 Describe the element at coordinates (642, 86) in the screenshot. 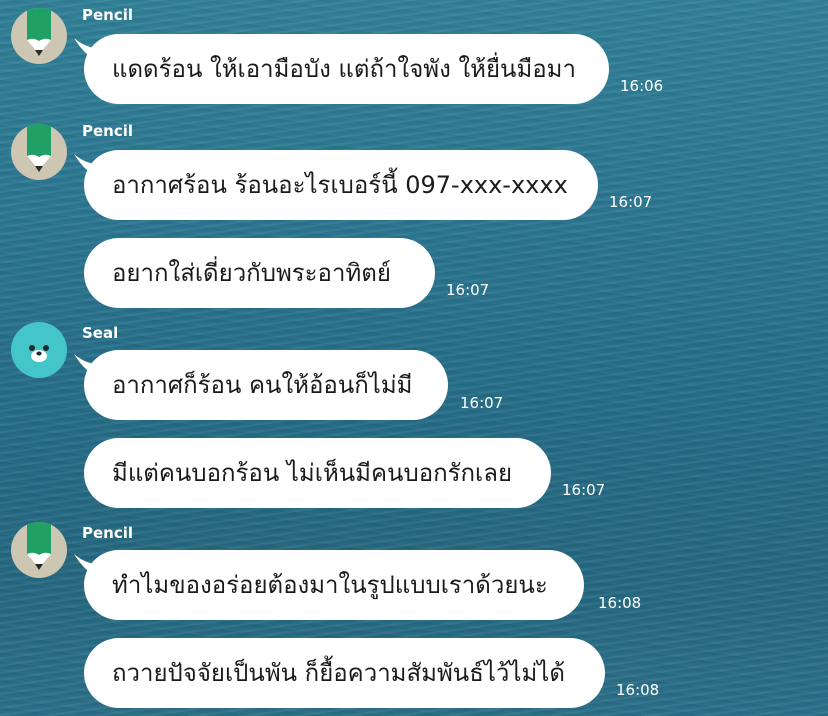

I see `message-time: 16:06` at that location.